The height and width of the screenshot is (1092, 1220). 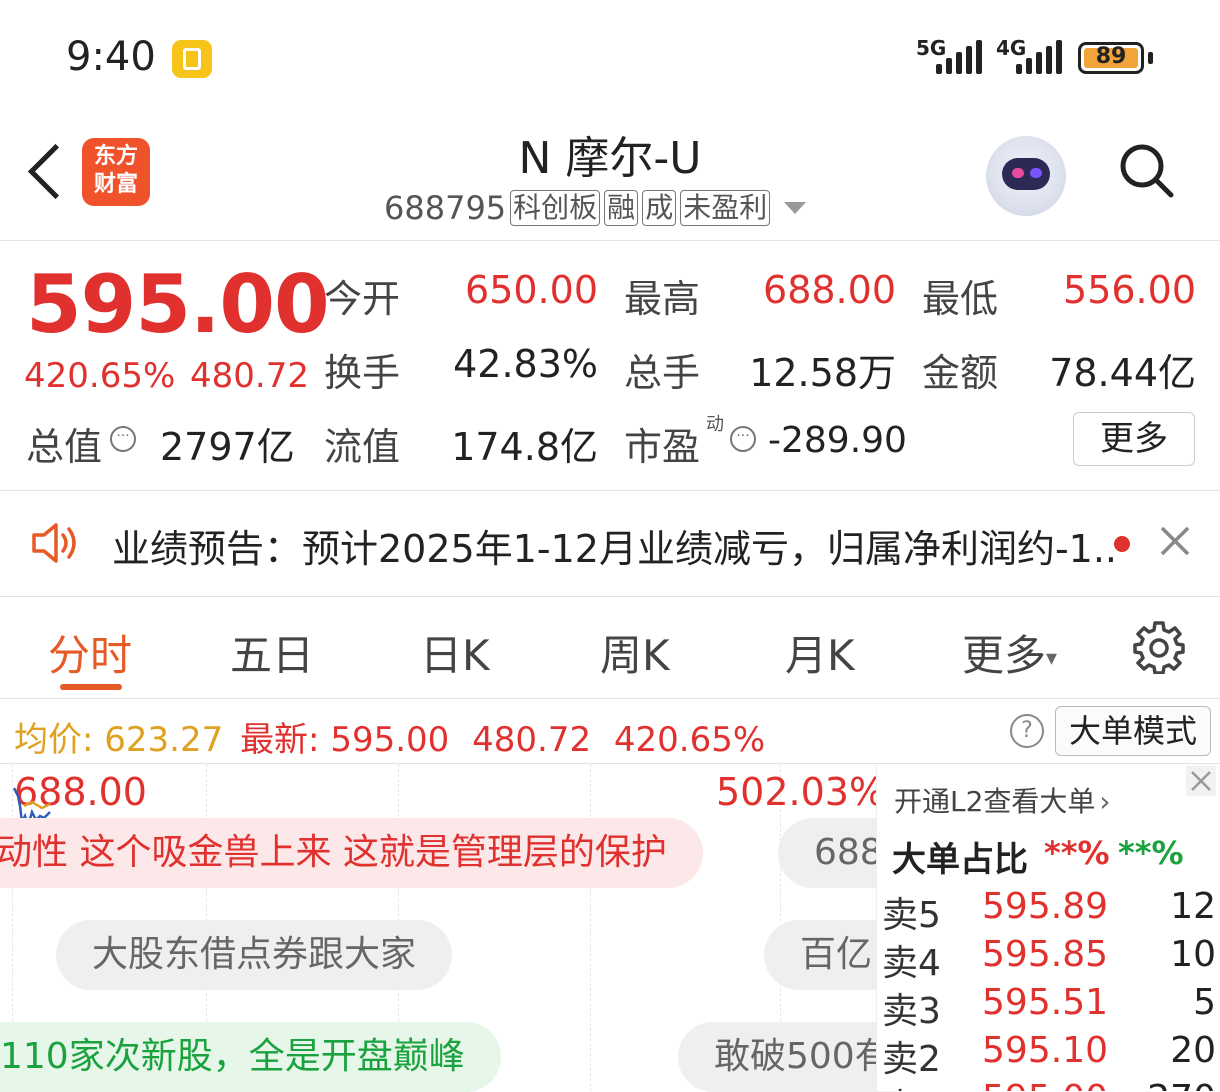 I want to click on amount-label: 金额, so click(x=960, y=373).